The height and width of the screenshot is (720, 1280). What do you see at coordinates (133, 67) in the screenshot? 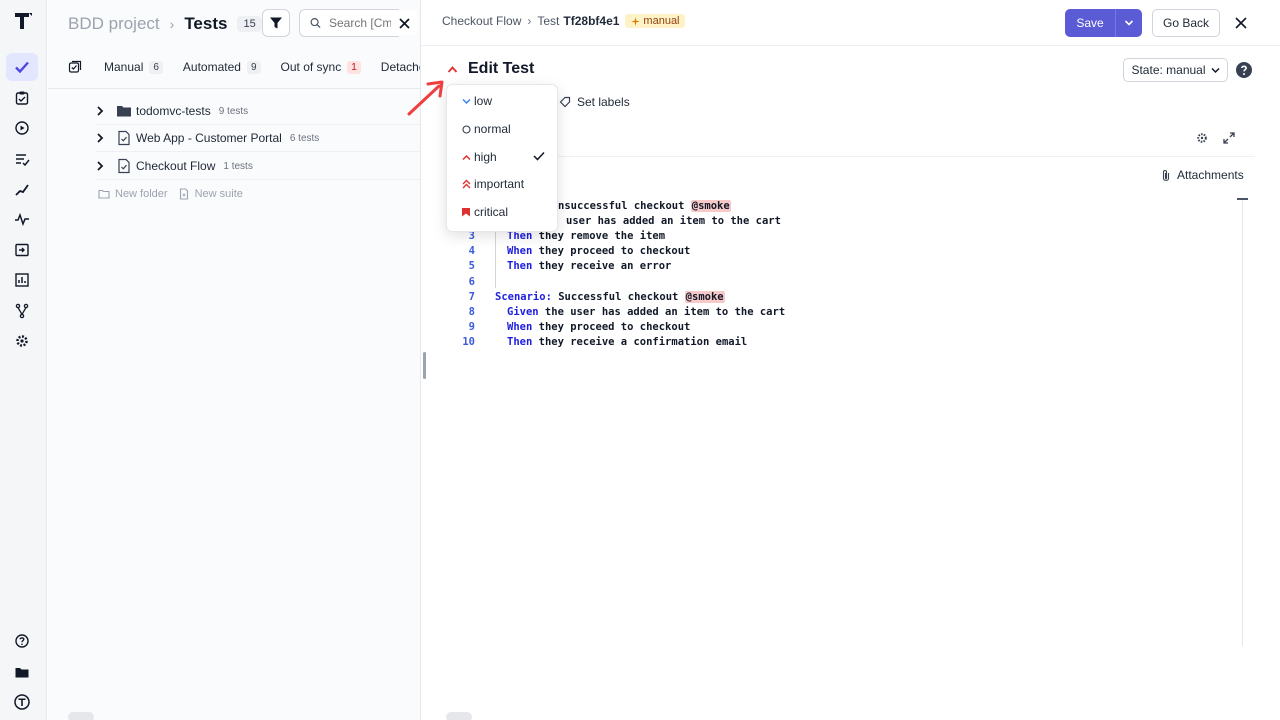
I see `tab-manual: Manual 6` at bounding box center [133, 67].